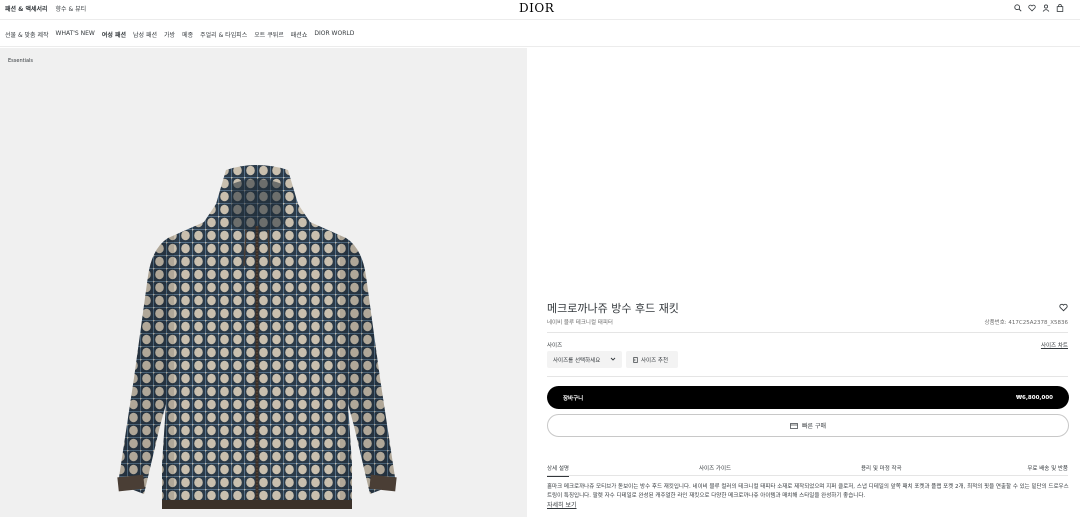  I want to click on heart-icon, so click(1032, 8).